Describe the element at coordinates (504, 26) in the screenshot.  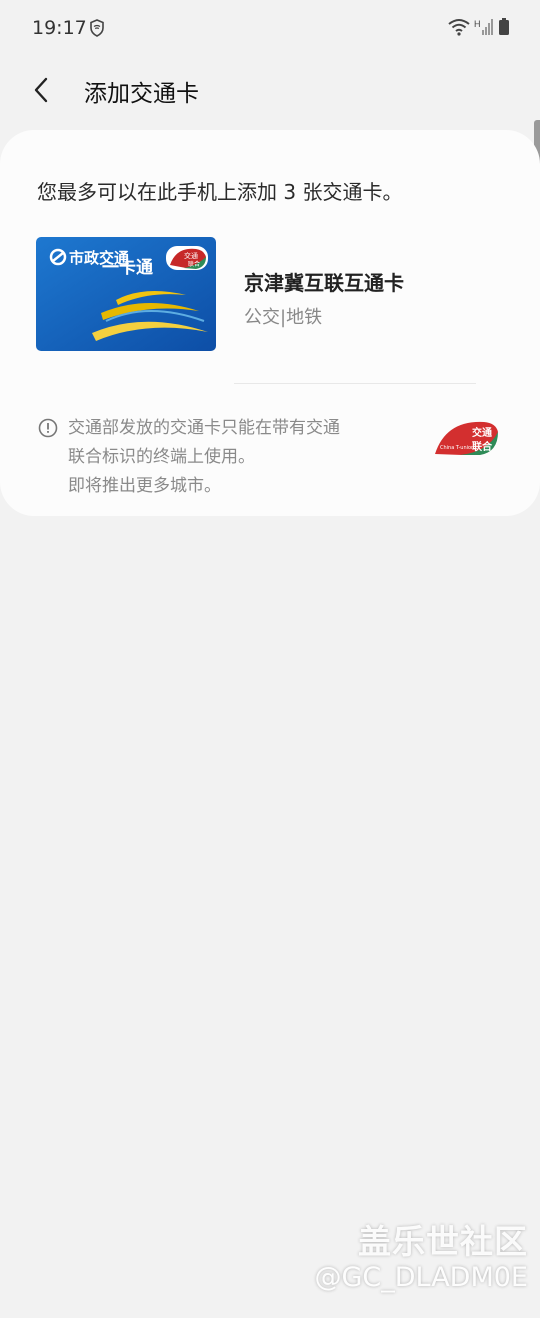
I see `battery-icon` at that location.